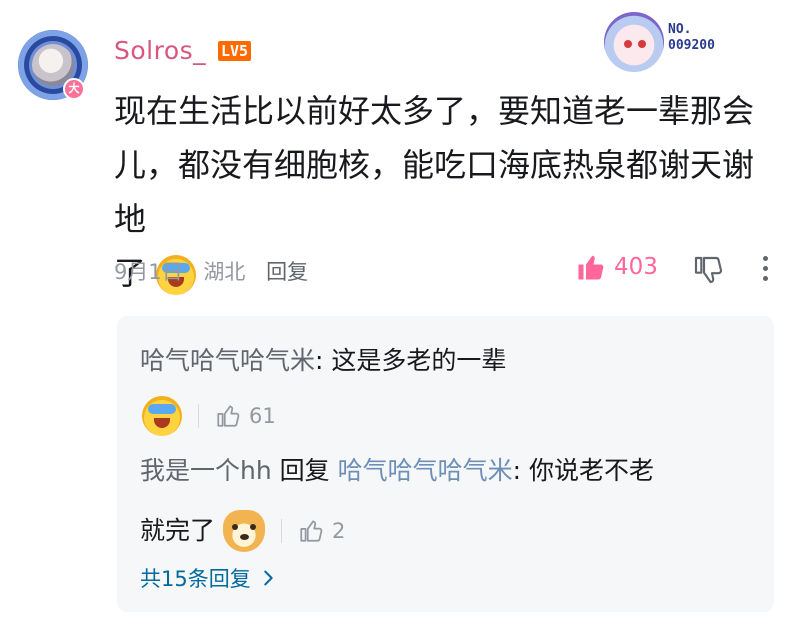  What do you see at coordinates (74, 89) in the screenshot?
I see `avatar-badge: 大` at bounding box center [74, 89].